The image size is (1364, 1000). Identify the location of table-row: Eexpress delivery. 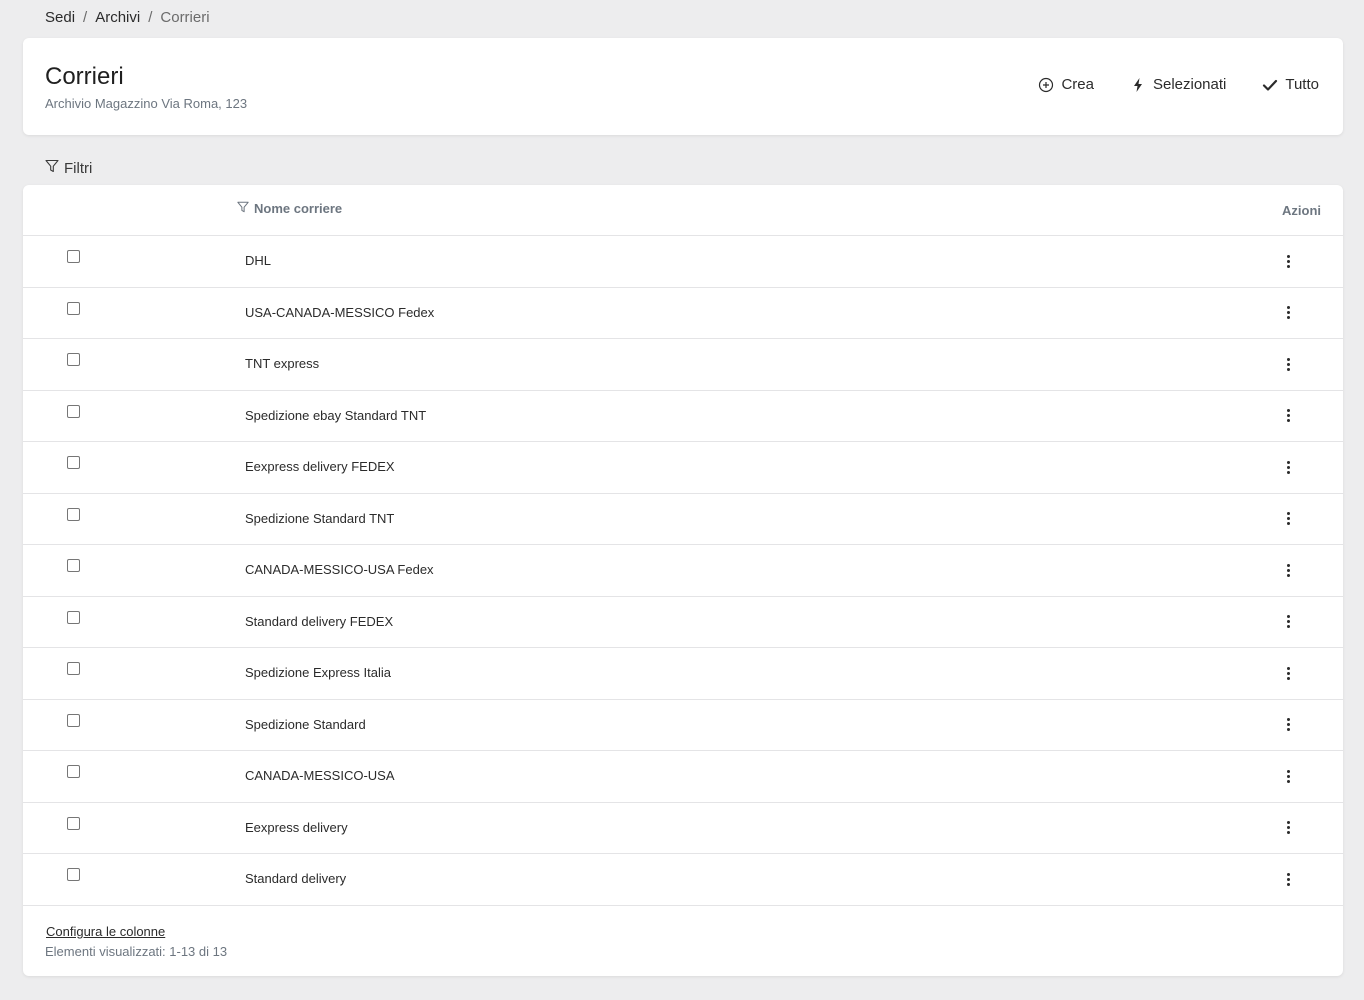
(683, 828).